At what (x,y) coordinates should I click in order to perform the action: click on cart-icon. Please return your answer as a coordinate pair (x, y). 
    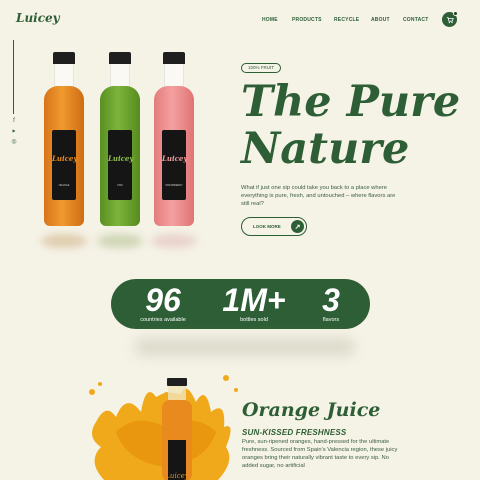
    Looking at the image, I should click on (450, 19).